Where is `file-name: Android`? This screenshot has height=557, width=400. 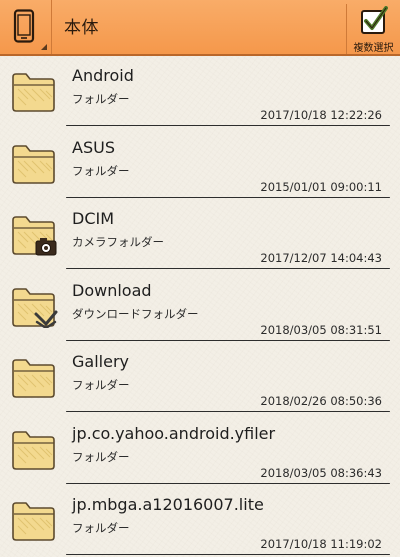
file-name: Android is located at coordinates (103, 75).